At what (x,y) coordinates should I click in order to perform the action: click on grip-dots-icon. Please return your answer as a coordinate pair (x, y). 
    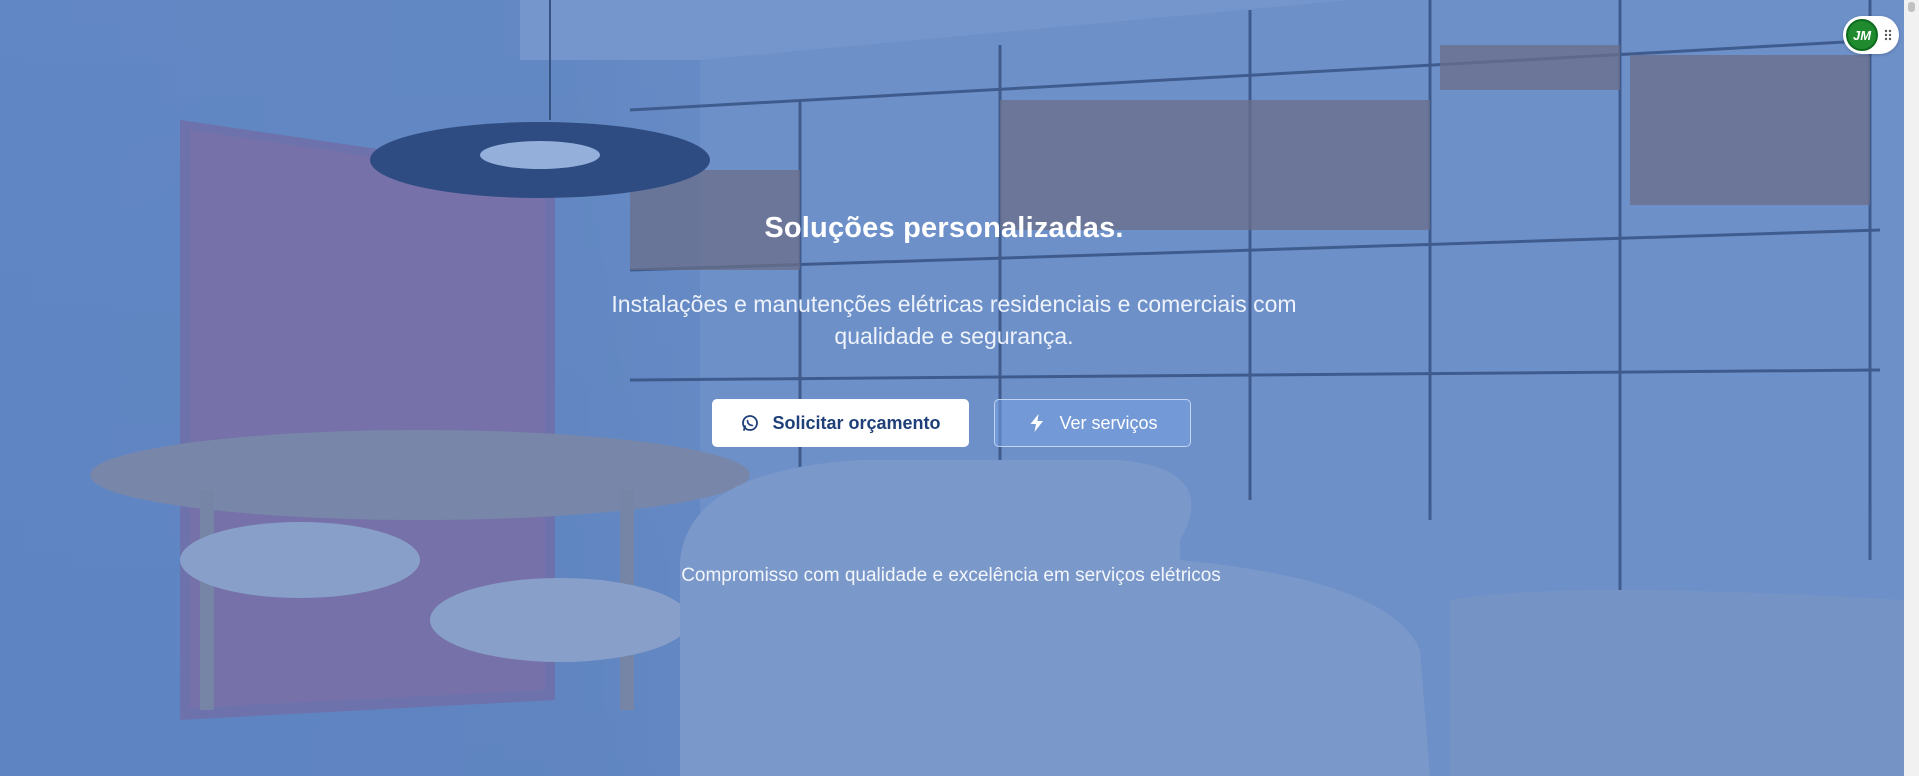
    Looking at the image, I should click on (1888, 35).